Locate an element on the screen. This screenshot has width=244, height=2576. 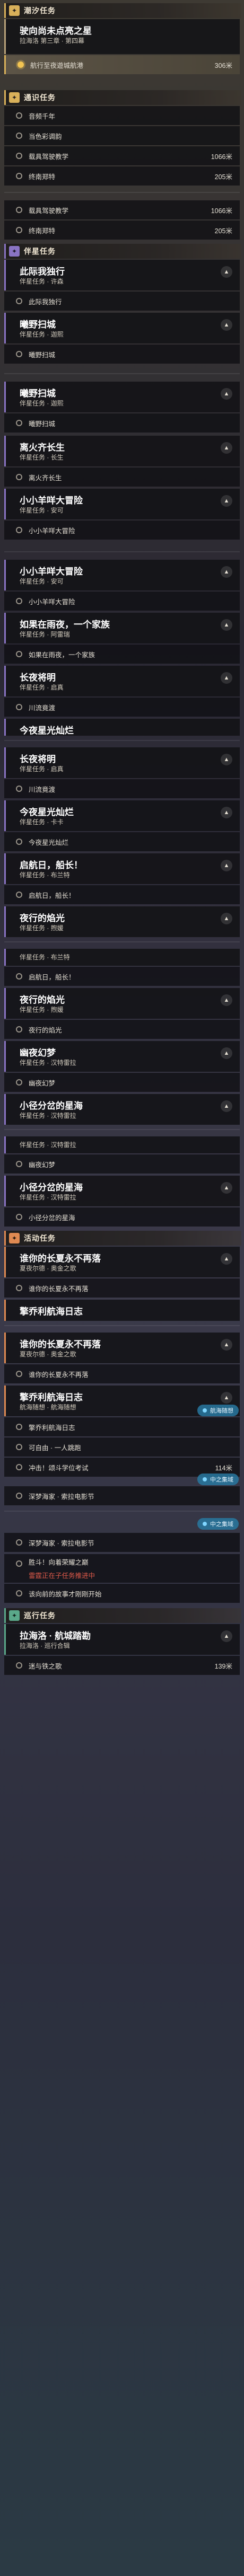
section-header-activity: ✦ 活动任务 is located at coordinates (123, 1238).